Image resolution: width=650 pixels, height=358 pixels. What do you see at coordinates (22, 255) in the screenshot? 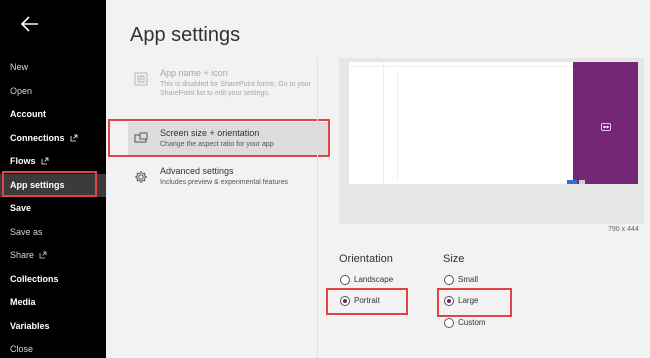
I see `sidebar-item-label: Share` at bounding box center [22, 255].